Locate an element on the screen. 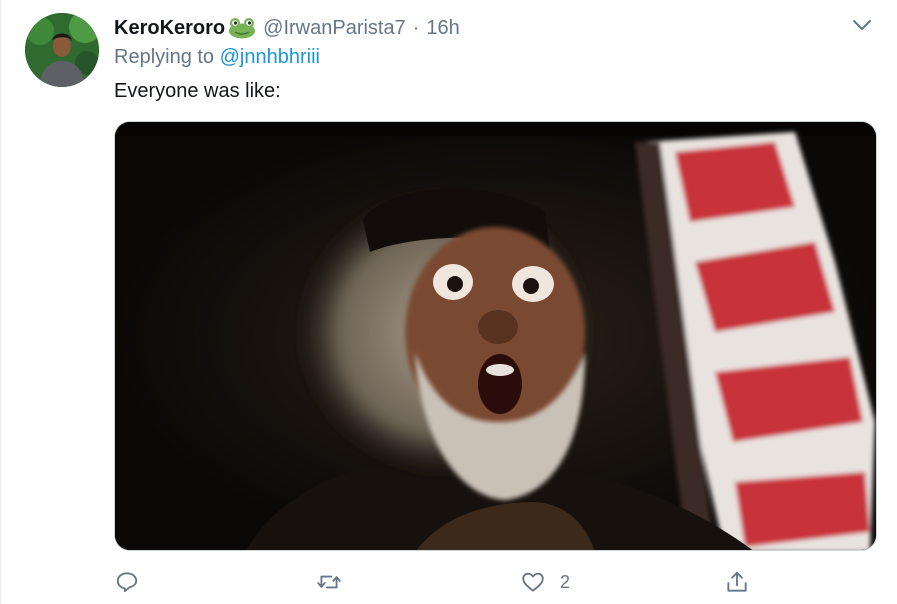  tweet-actions: 2 is located at coordinates (434, 582).